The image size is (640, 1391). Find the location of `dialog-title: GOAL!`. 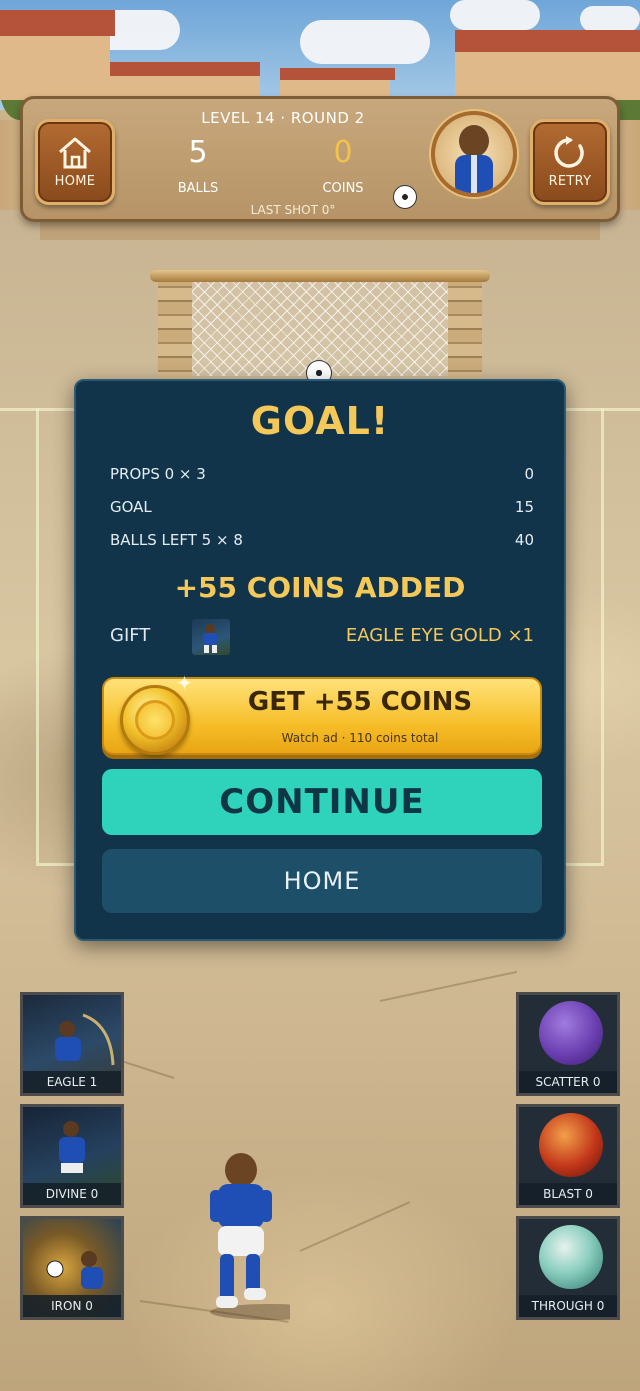

dialog-title: GOAL! is located at coordinates (320, 421).